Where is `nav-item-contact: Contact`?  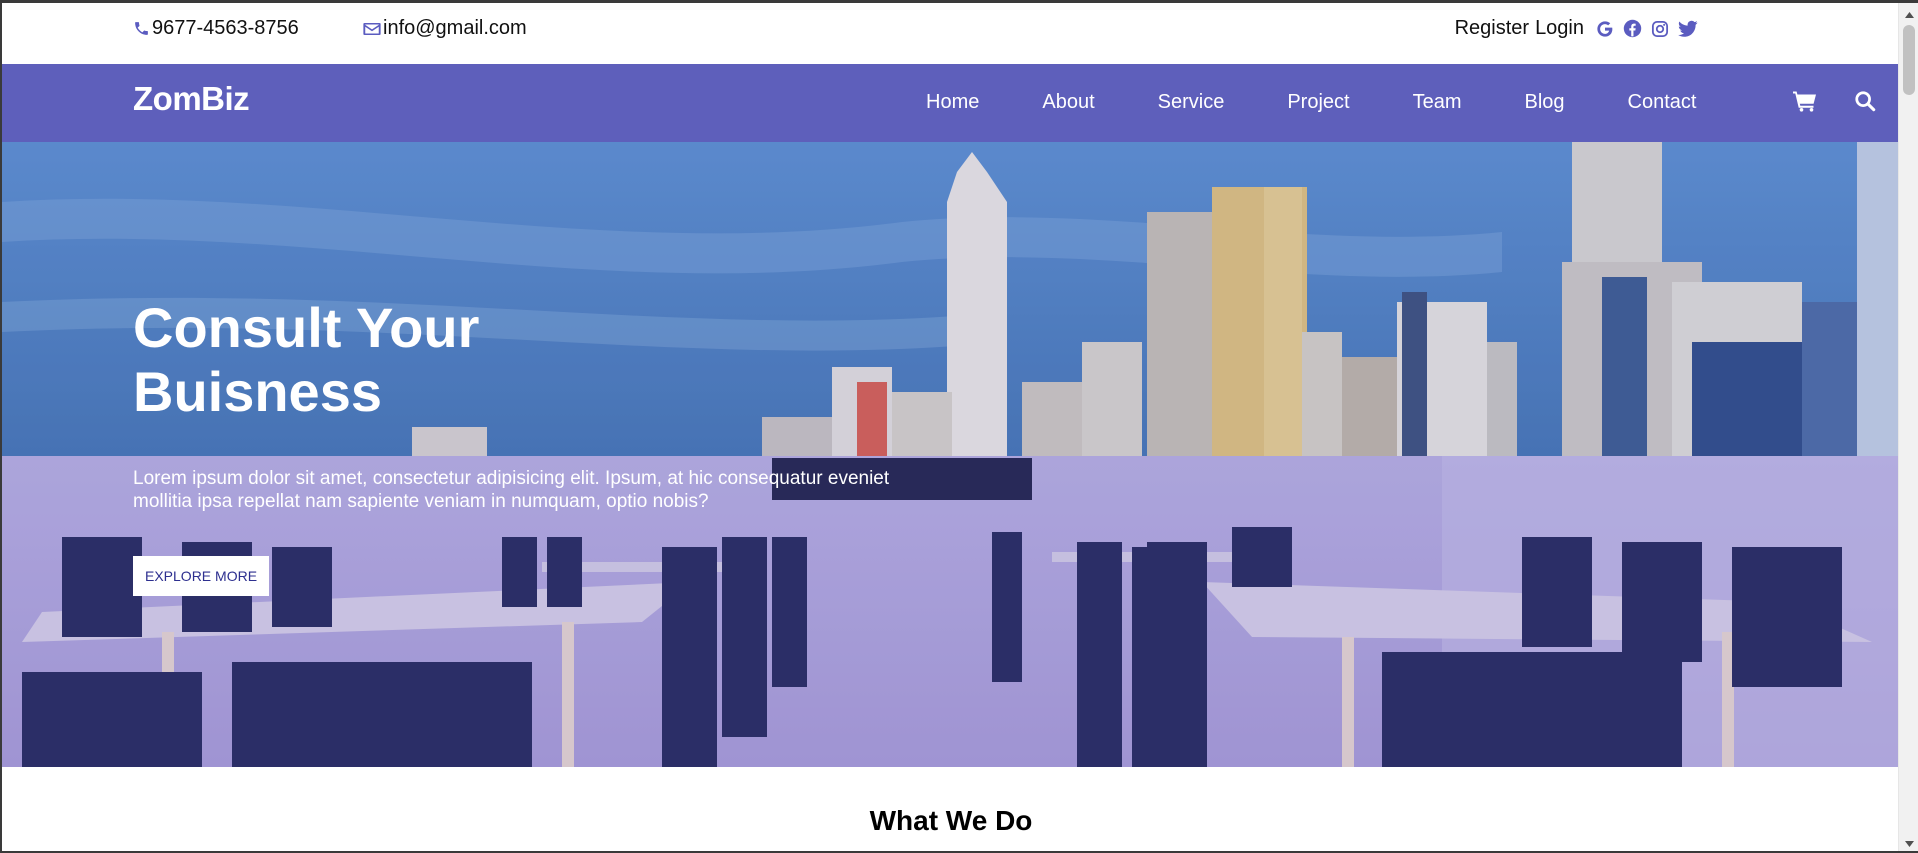 nav-item-contact: Contact is located at coordinates (1662, 102).